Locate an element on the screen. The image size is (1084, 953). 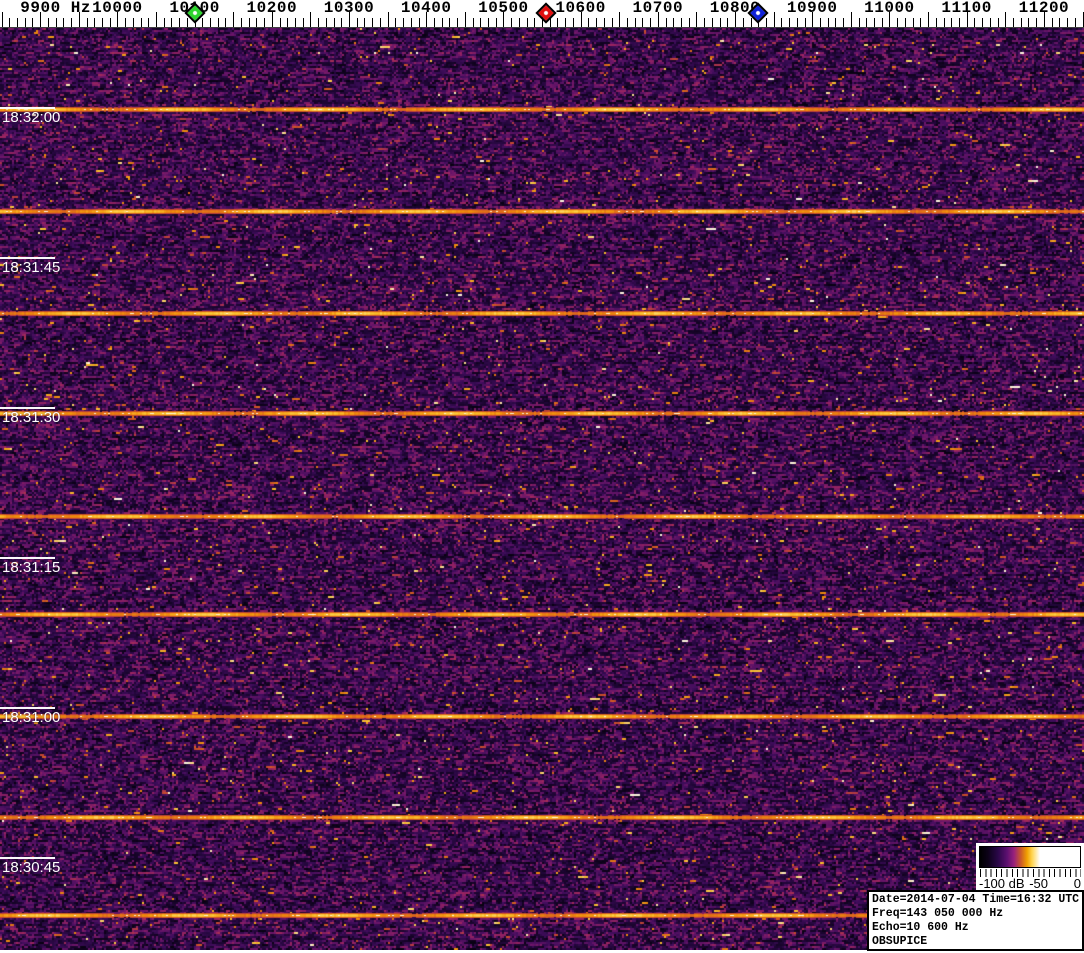
color-scale-labels: -100 dB -50 0 is located at coordinates (1030, 883).